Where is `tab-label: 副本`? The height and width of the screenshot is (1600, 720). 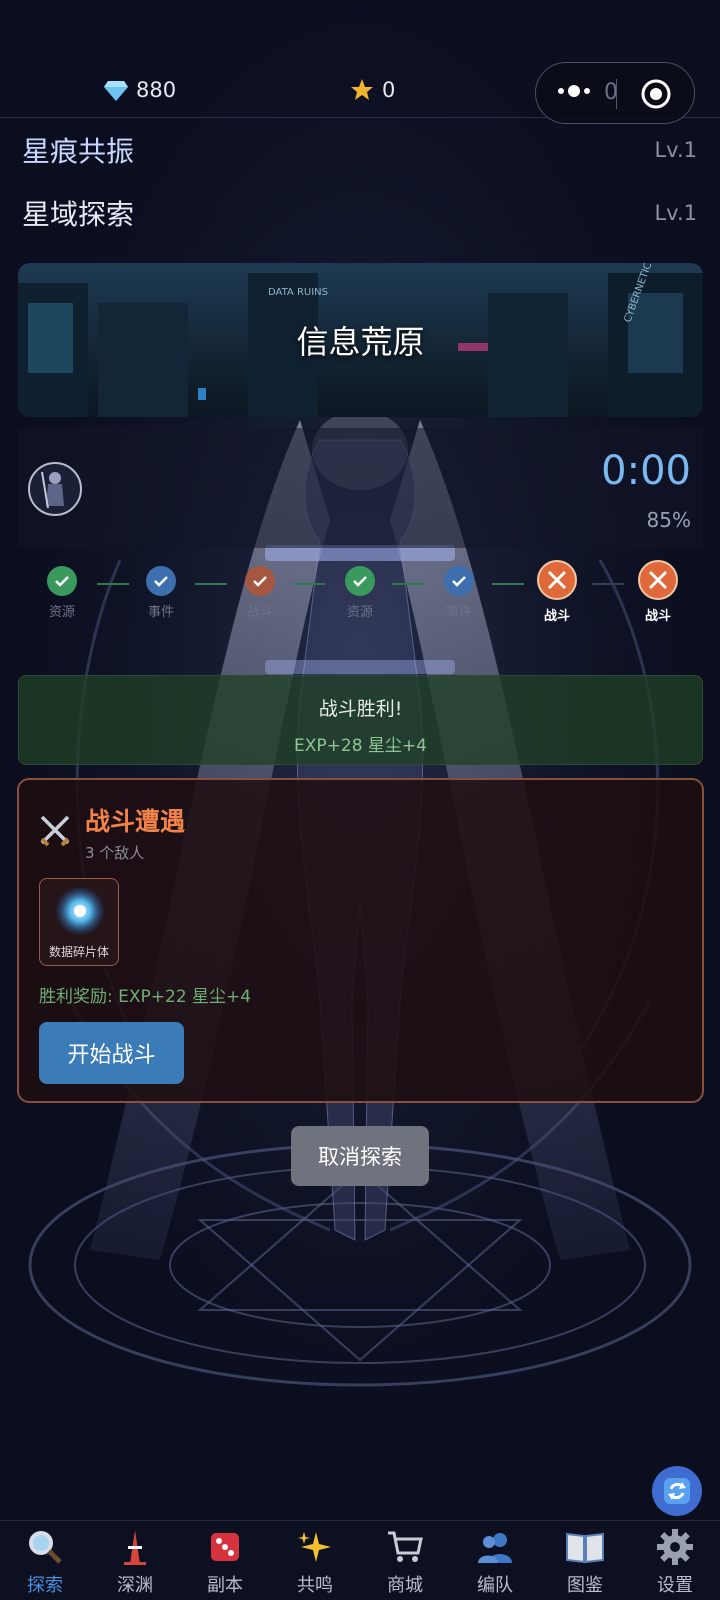
tab-label: 副本 is located at coordinates (225, 1585).